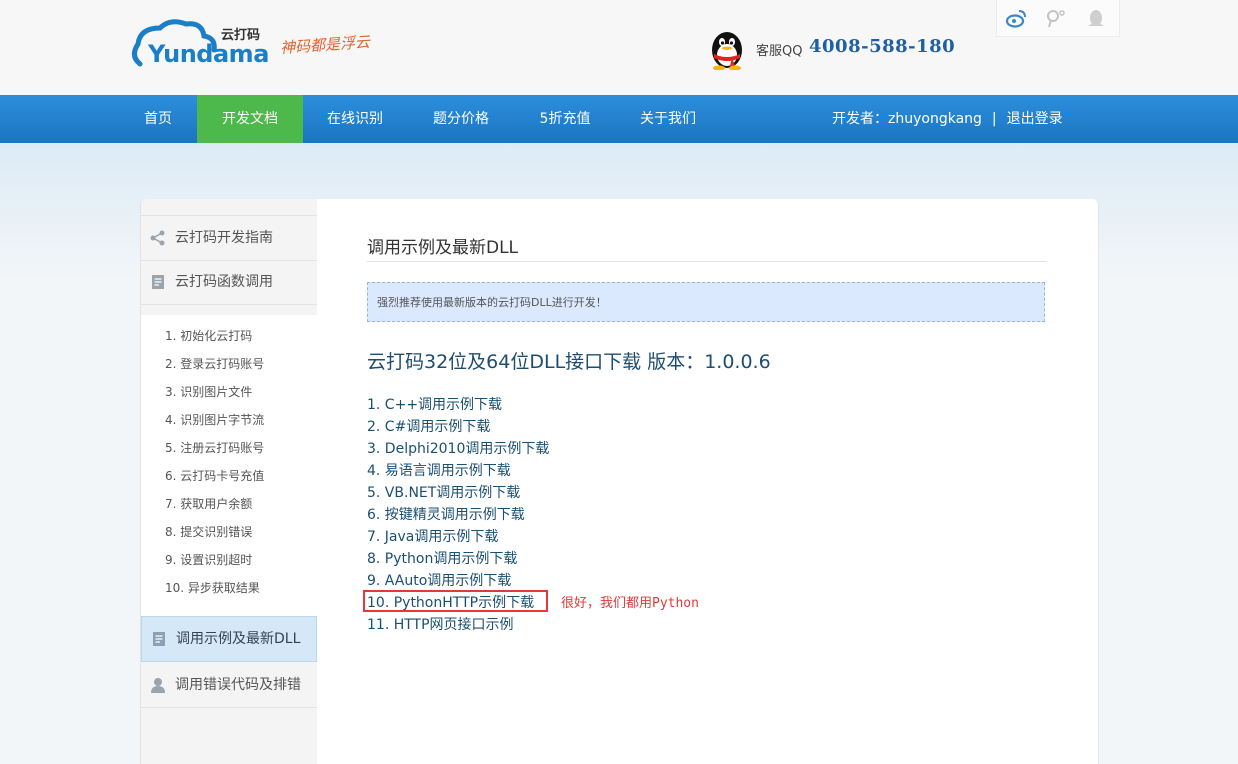 This screenshot has width=1238, height=764. I want to click on qq-icon, so click(1096, 18).